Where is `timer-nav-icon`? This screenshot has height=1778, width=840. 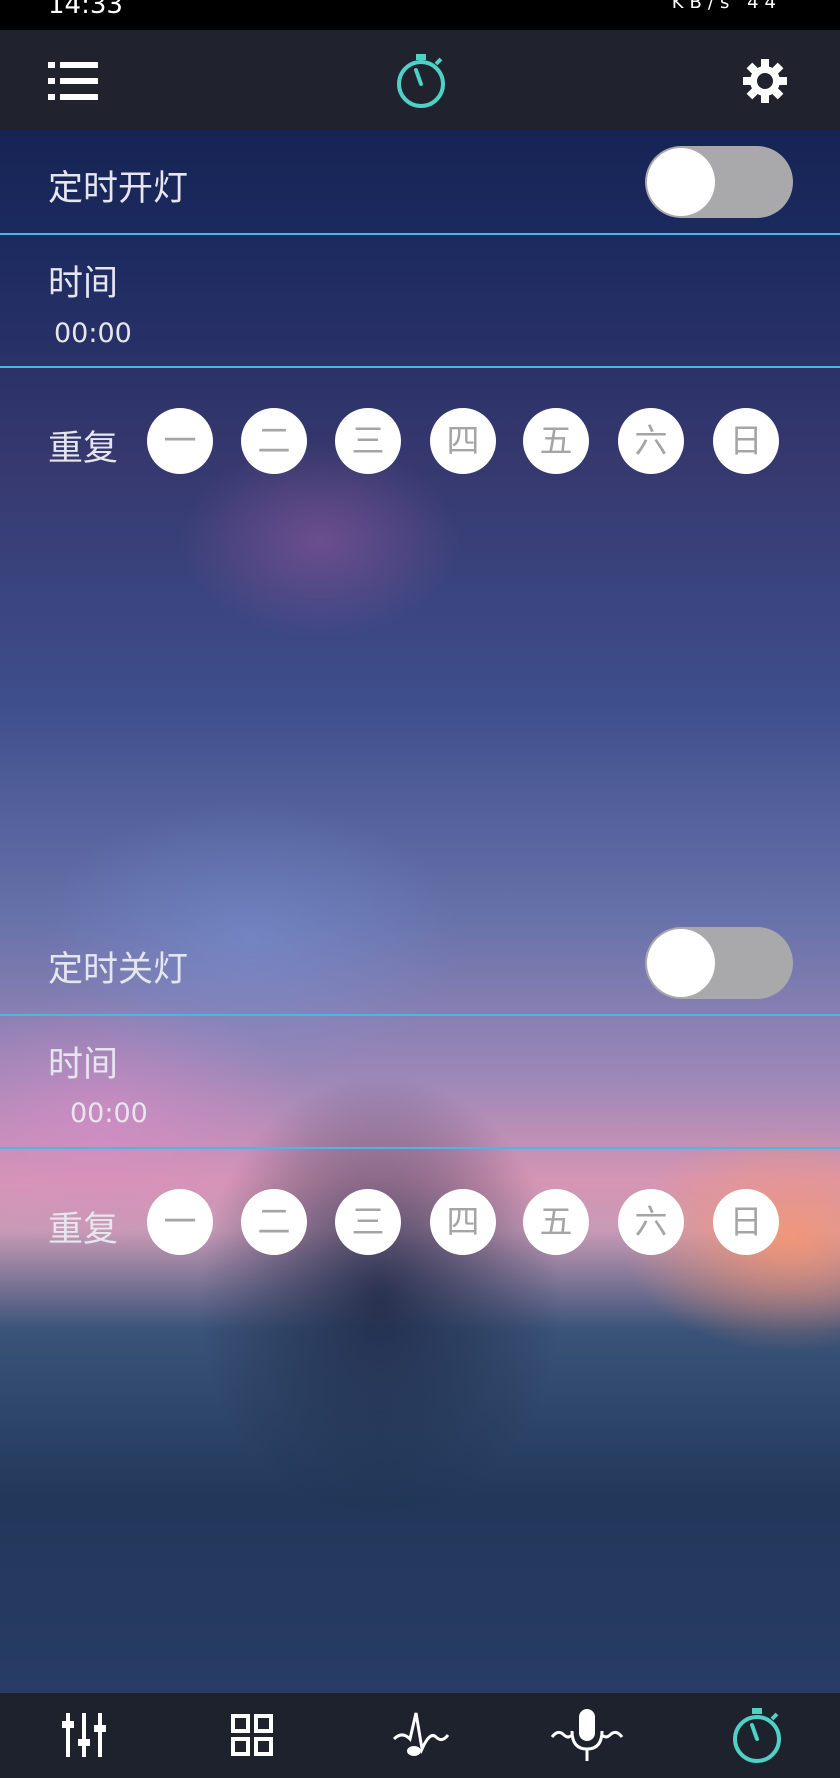
timer-nav-icon is located at coordinates (757, 1735).